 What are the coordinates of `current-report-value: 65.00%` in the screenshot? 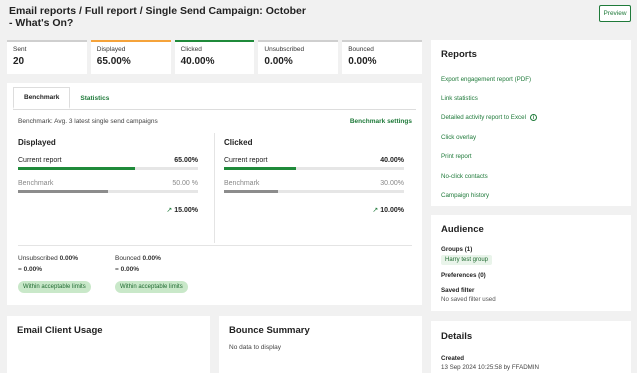 It's located at (186, 160).